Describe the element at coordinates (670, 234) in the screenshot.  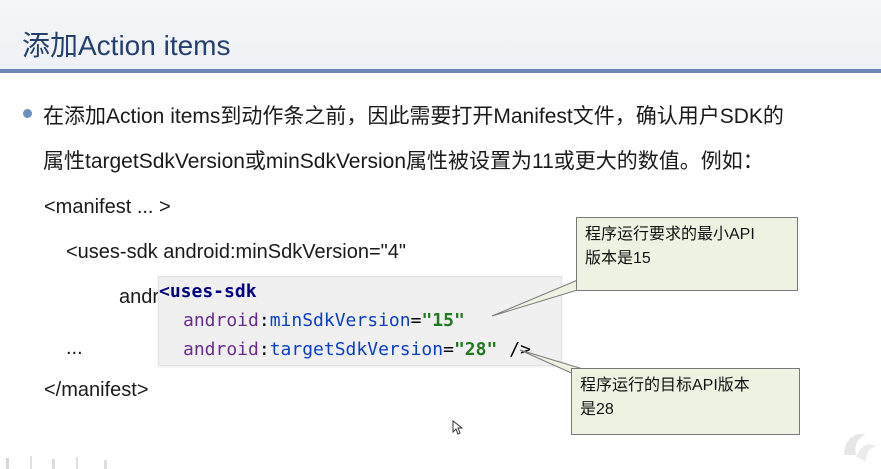
I see `callout-min-api-line-1: 程序运行要求的最小API` at that location.